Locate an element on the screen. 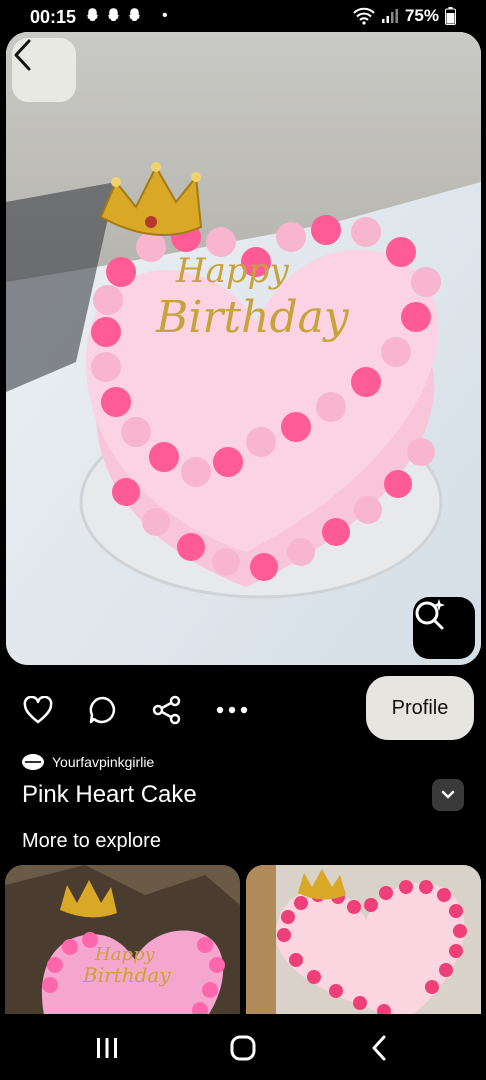 This screenshot has height=1080, width=486. wifi-icon is located at coordinates (364, 16).